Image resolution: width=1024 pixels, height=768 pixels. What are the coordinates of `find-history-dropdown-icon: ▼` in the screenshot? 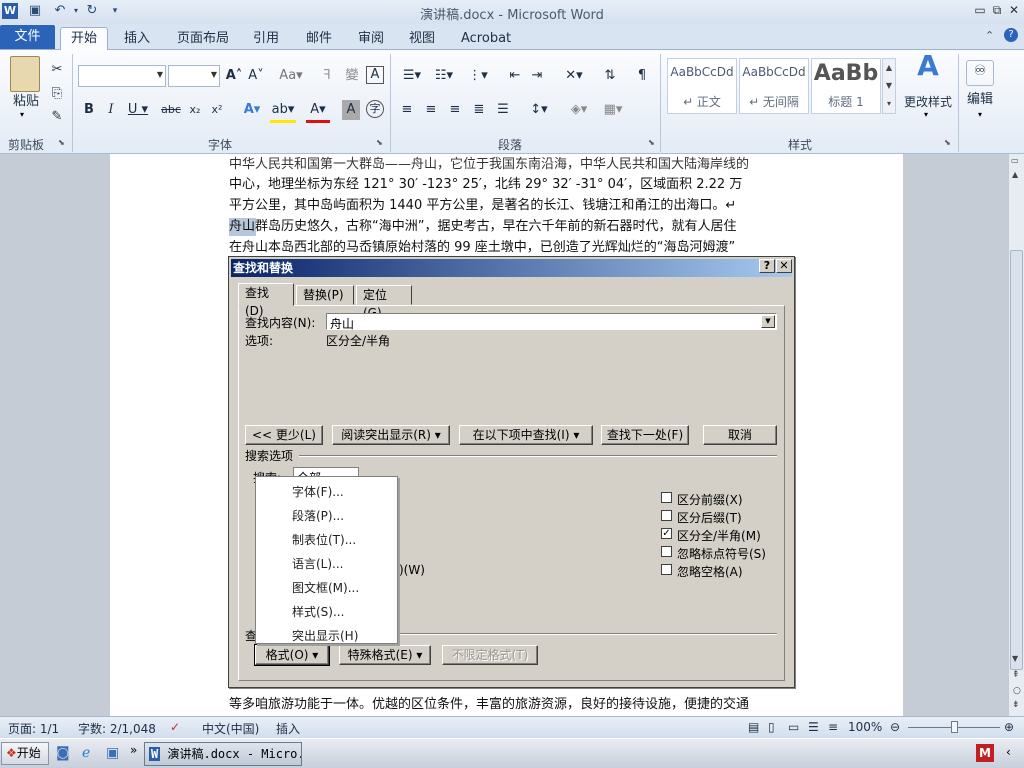 It's located at (768, 321).